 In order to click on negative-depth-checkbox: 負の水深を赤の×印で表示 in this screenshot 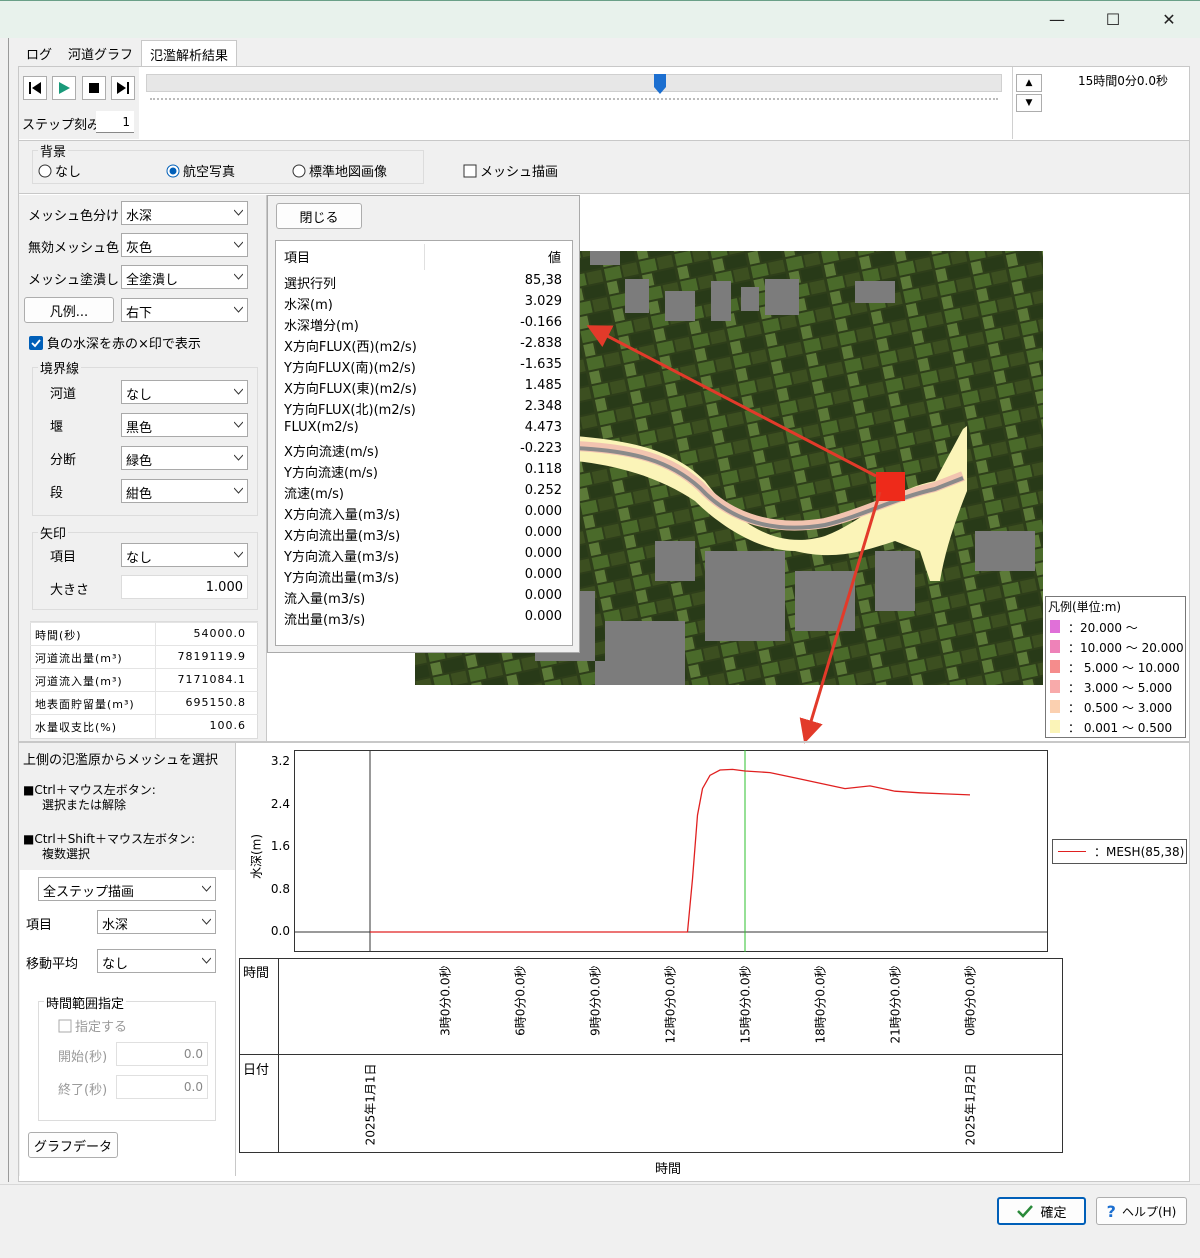, I will do `click(115, 342)`.